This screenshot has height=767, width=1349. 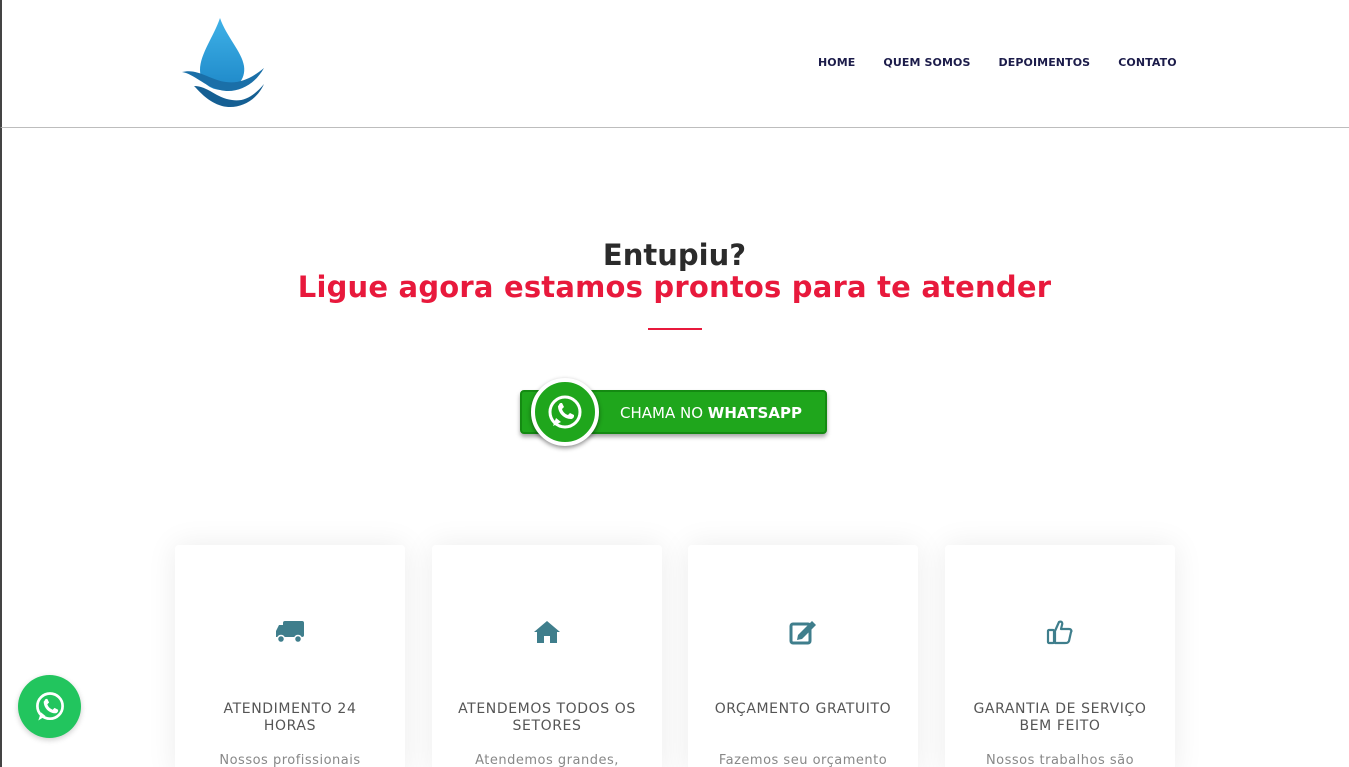 What do you see at coordinates (803, 709) in the screenshot?
I see `feature-title: ORÇAMENTO GRATUITO` at bounding box center [803, 709].